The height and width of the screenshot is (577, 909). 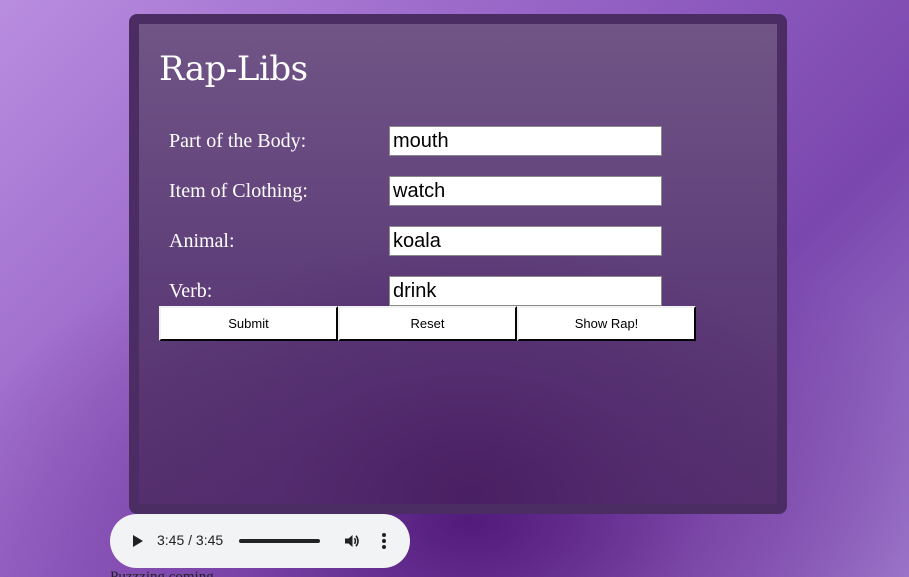 What do you see at coordinates (525, 241) in the screenshot?
I see `animal-input` at bounding box center [525, 241].